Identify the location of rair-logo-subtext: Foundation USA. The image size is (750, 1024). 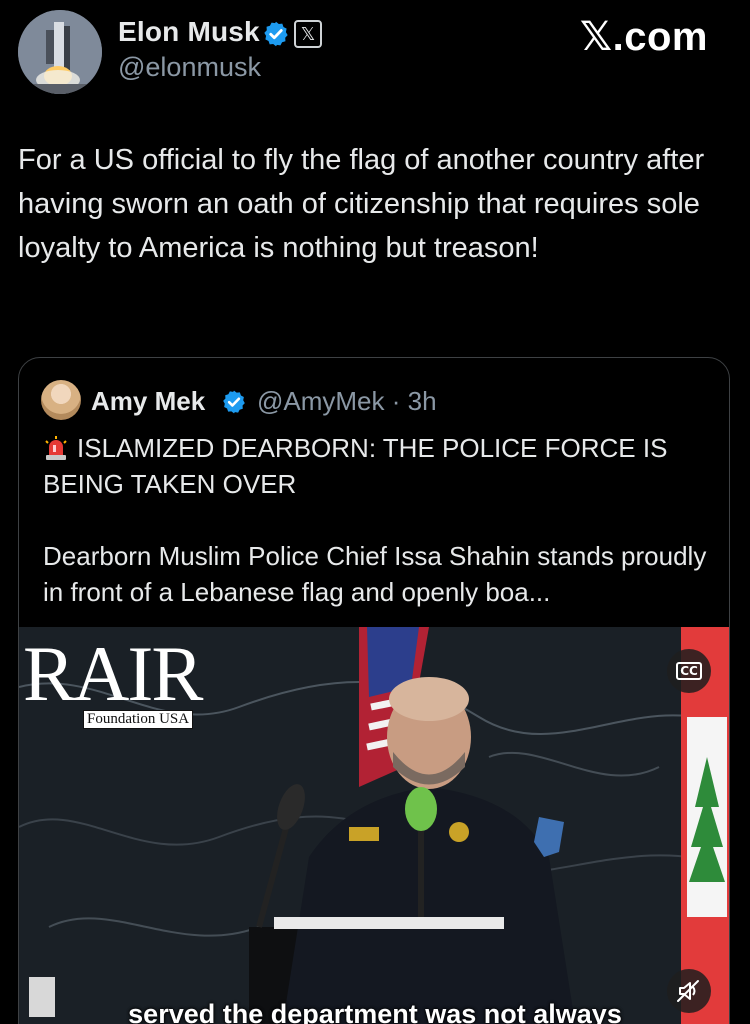
(138, 719).